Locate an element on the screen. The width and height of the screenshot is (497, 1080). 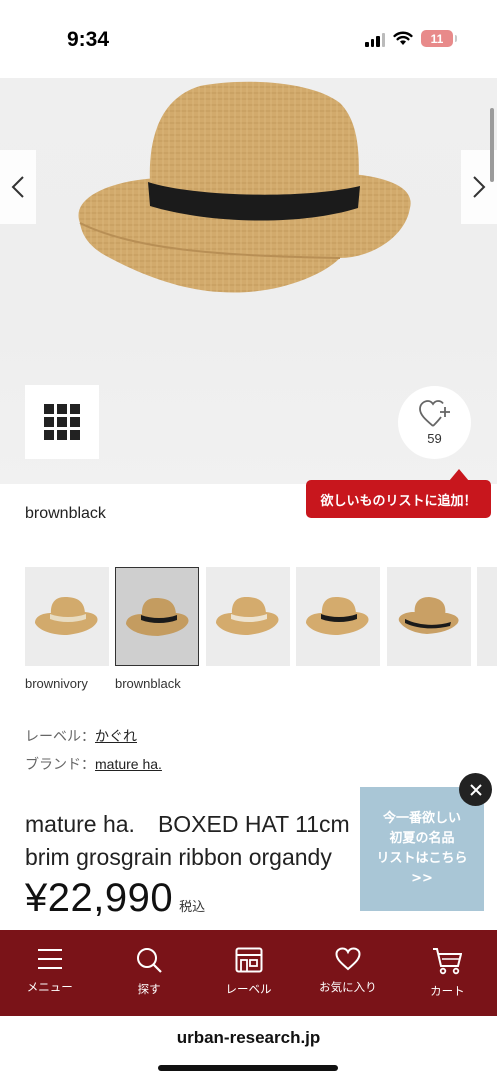
brand-row: ブランド：mature ha. is located at coordinates (93, 764).